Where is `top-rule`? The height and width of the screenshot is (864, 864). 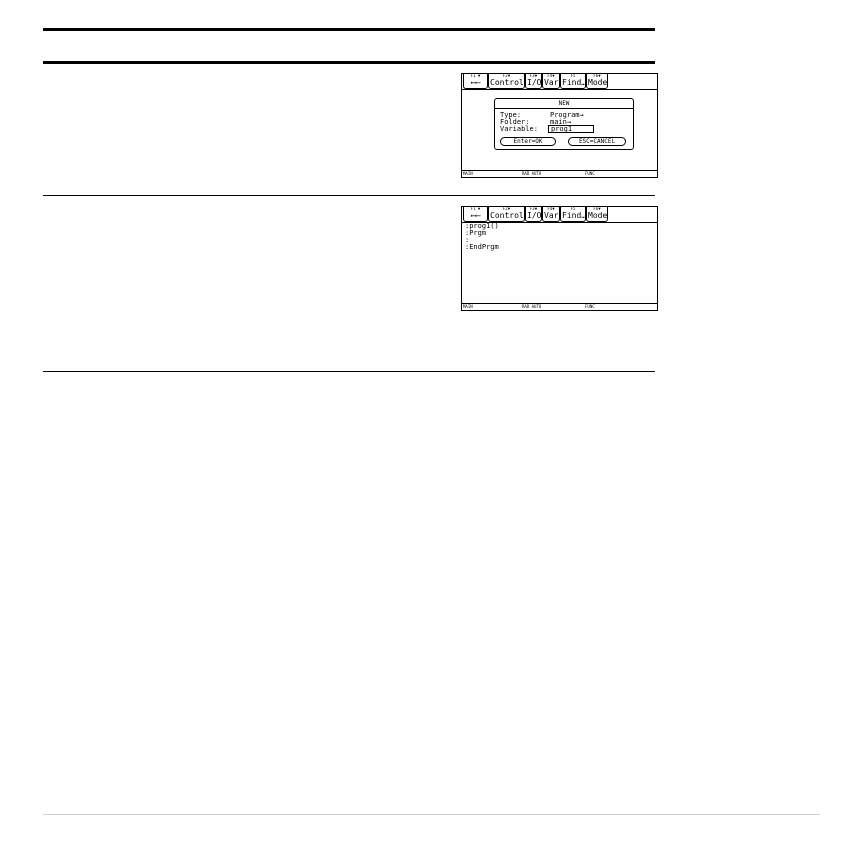 top-rule is located at coordinates (349, 29).